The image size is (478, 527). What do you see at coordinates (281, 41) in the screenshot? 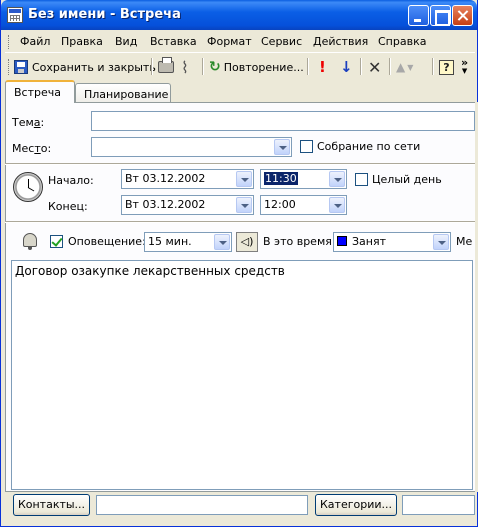
I see `menu-tools: Сервис` at bounding box center [281, 41].